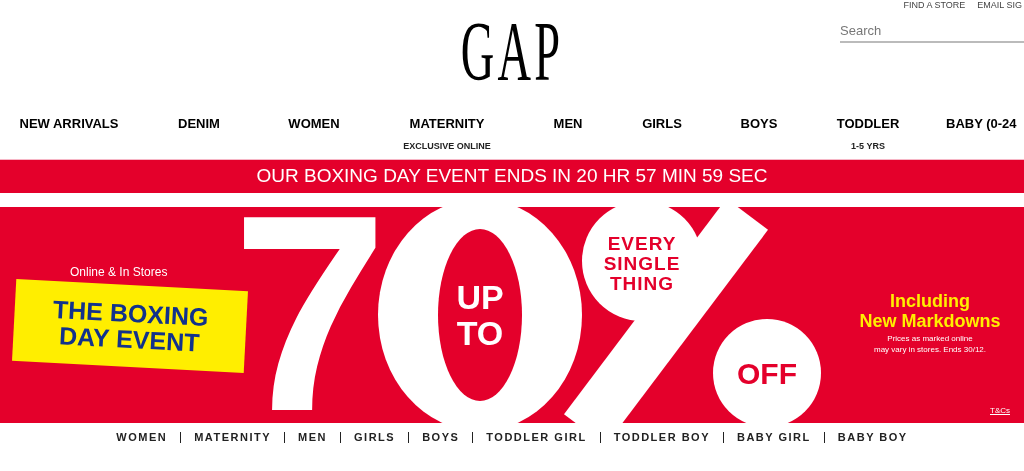  Describe the element at coordinates (930, 321) in the screenshot. I see `highlight-text: New Markdowns` at that location.